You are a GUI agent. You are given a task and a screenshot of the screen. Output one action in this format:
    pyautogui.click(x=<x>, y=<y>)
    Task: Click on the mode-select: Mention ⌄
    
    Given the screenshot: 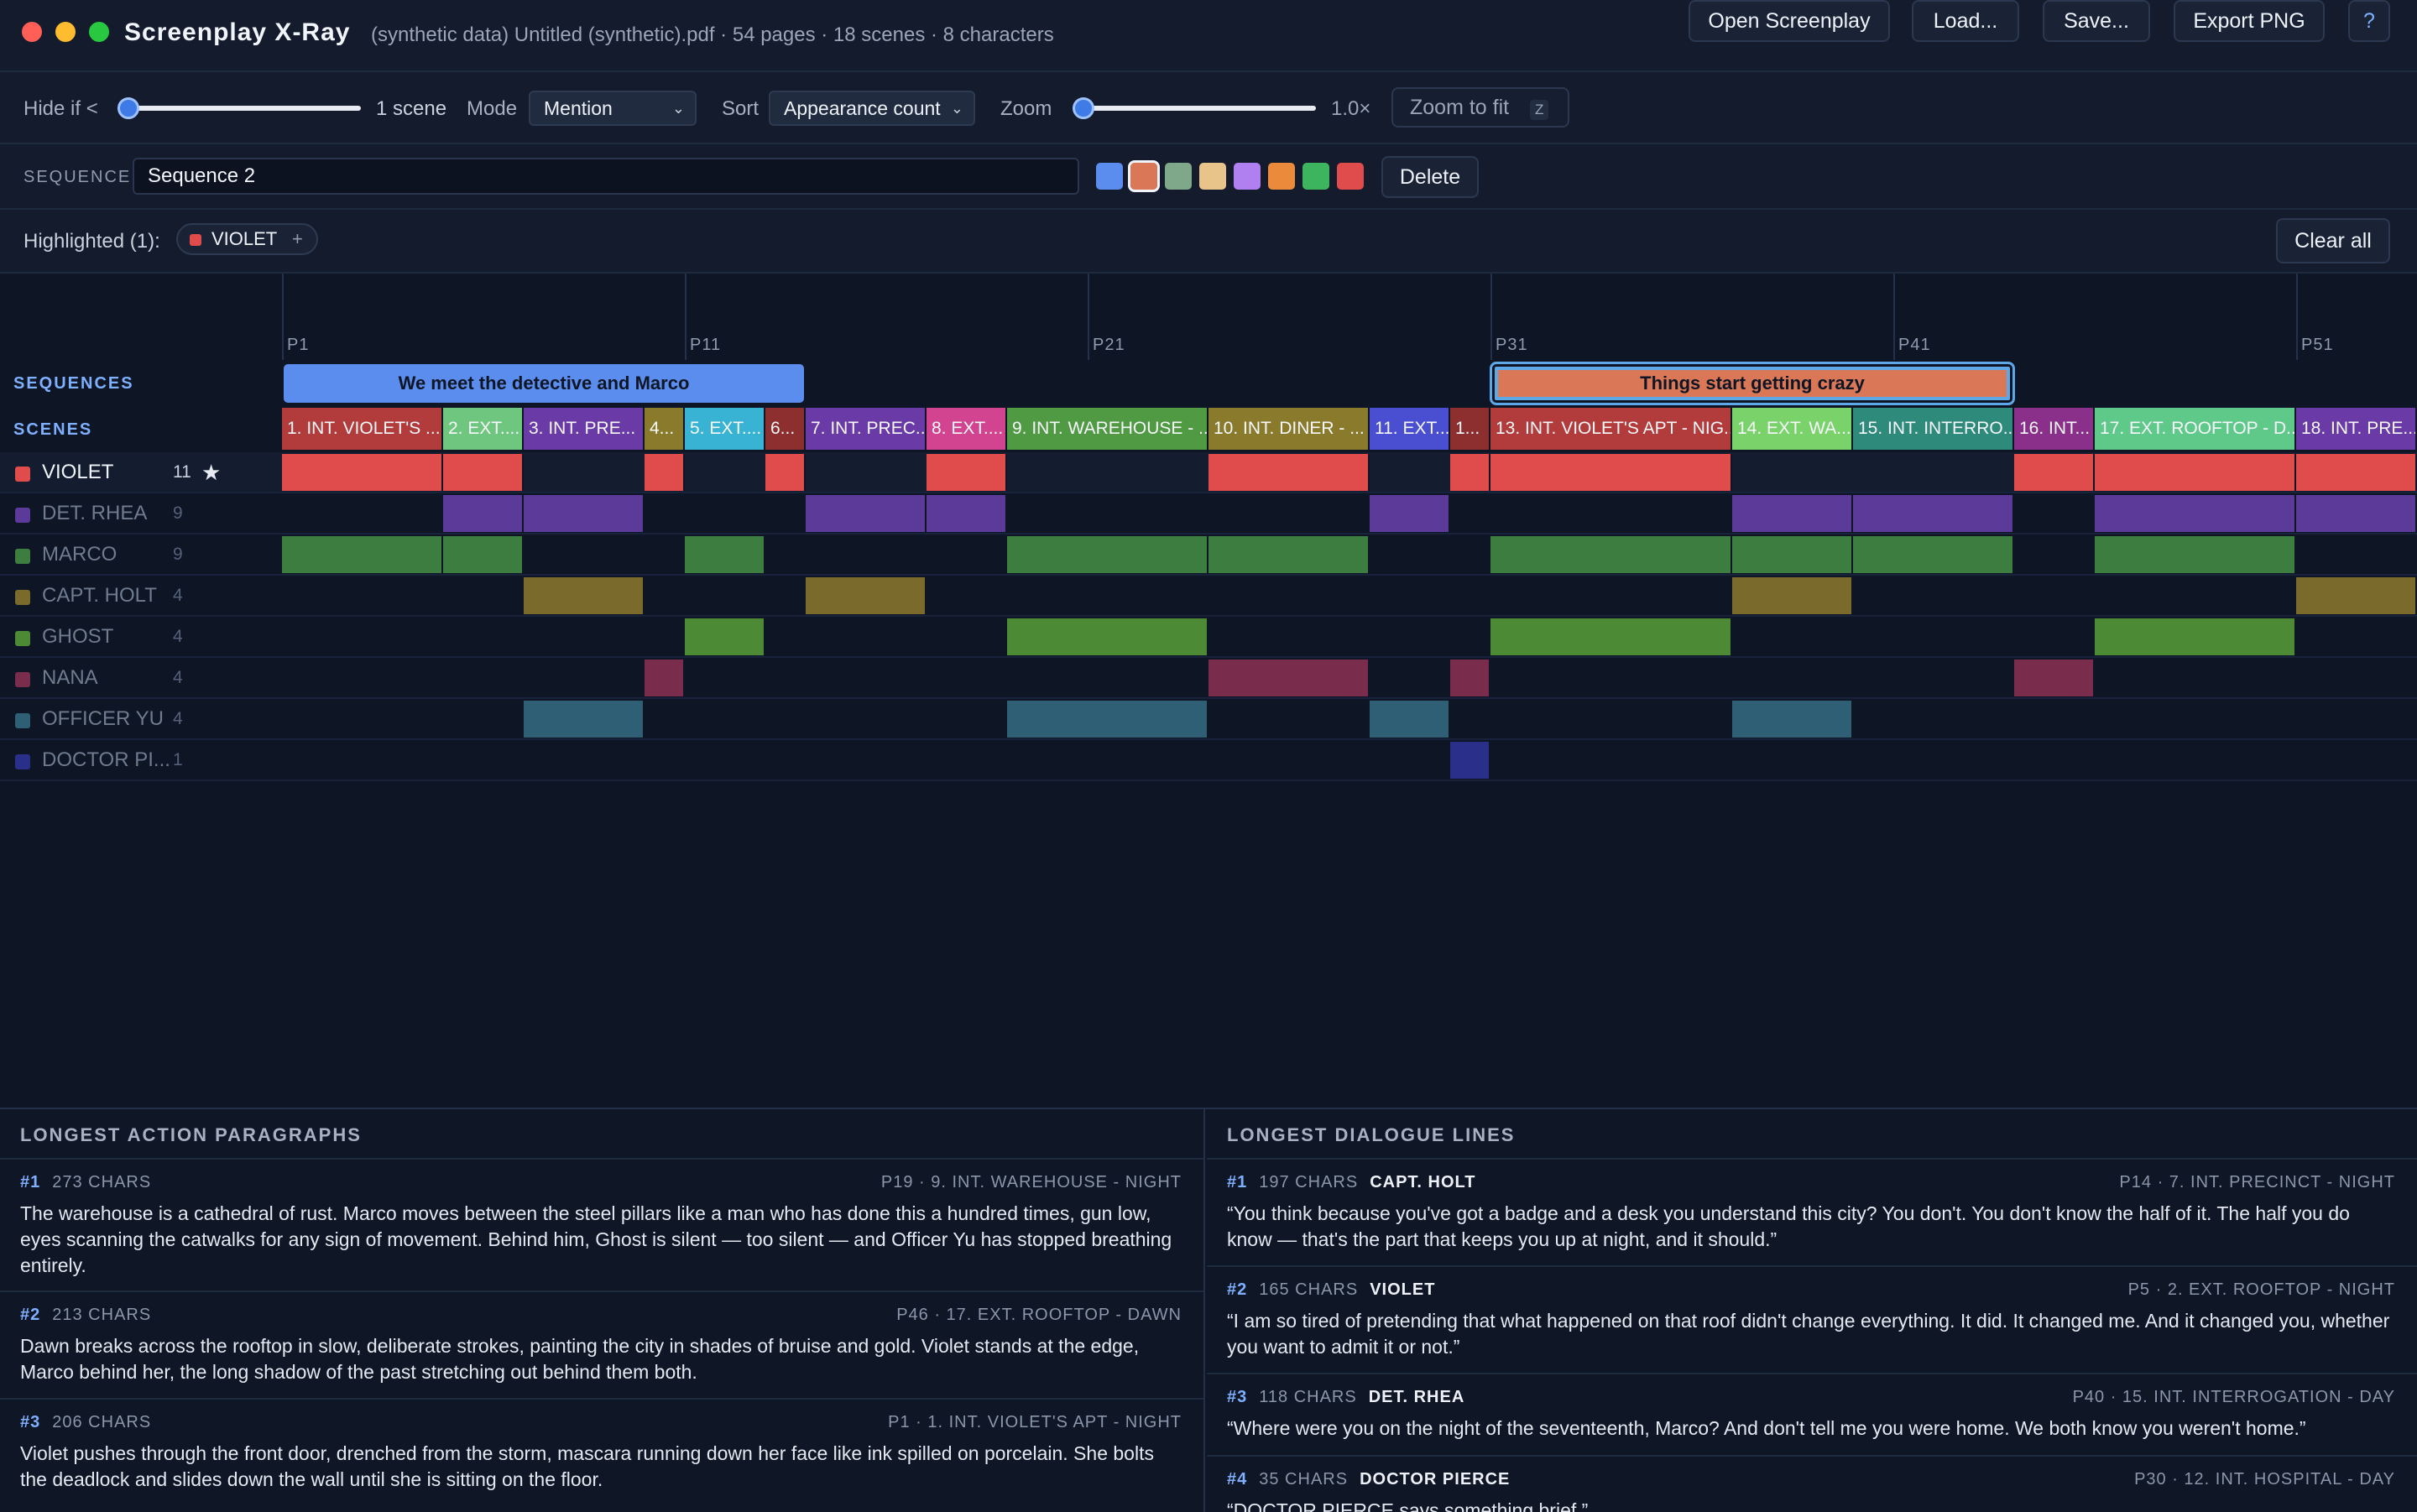 What is the action you would take?
    pyautogui.click(x=613, y=109)
    